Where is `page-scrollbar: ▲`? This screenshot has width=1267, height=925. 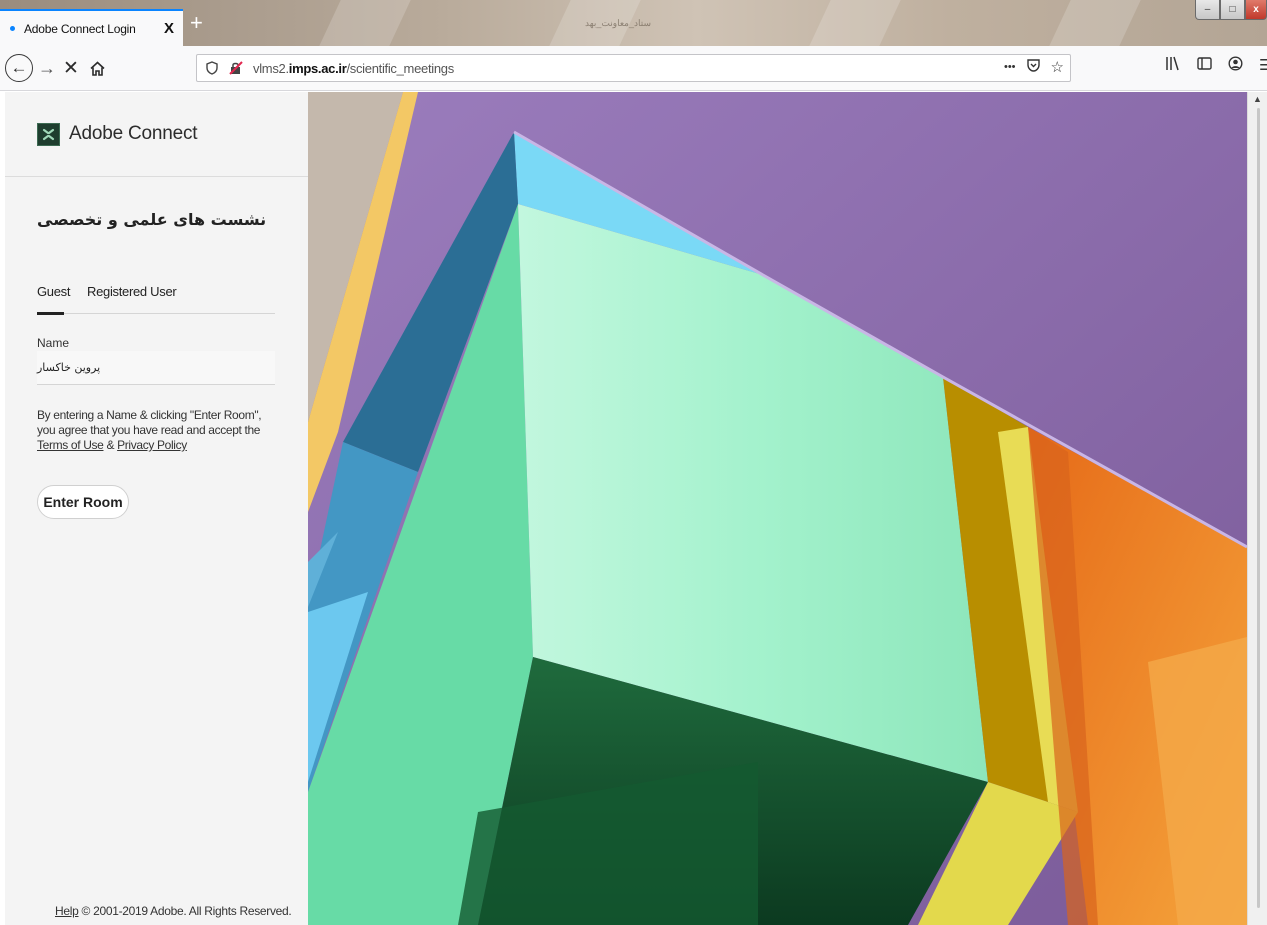 page-scrollbar: ▲ is located at coordinates (1257, 508).